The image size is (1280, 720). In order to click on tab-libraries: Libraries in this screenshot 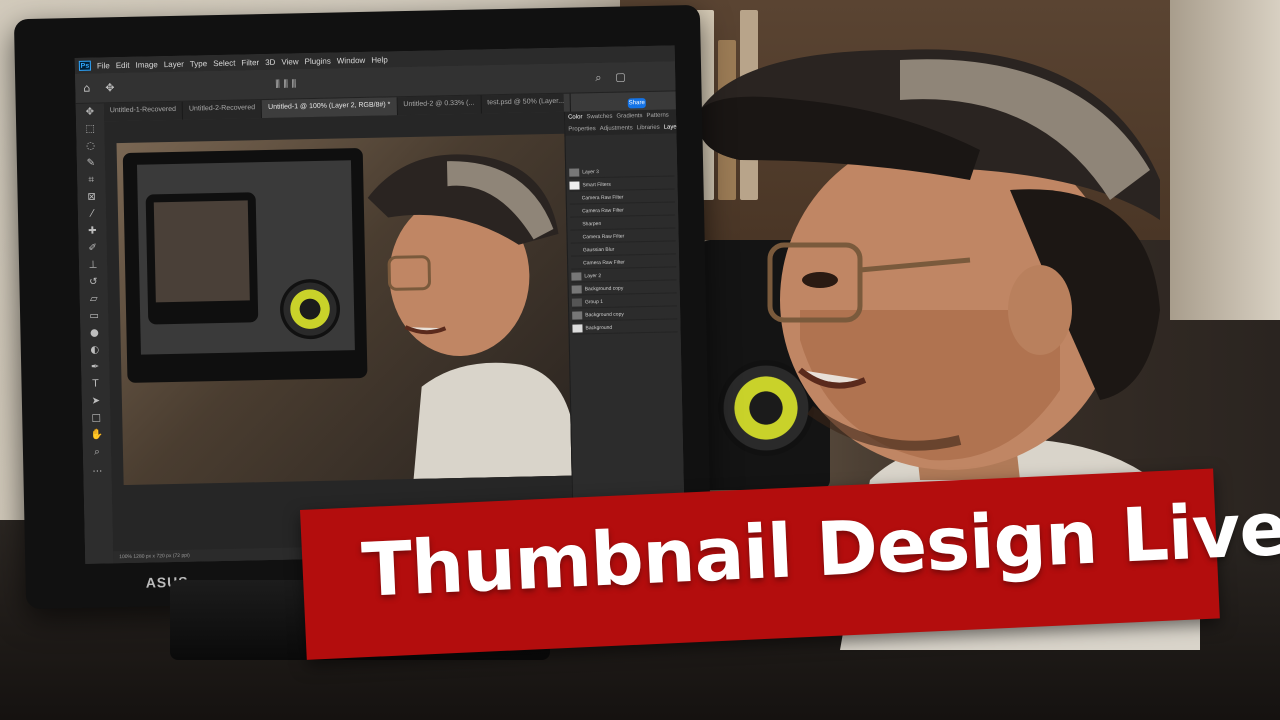, I will do `click(648, 128)`.